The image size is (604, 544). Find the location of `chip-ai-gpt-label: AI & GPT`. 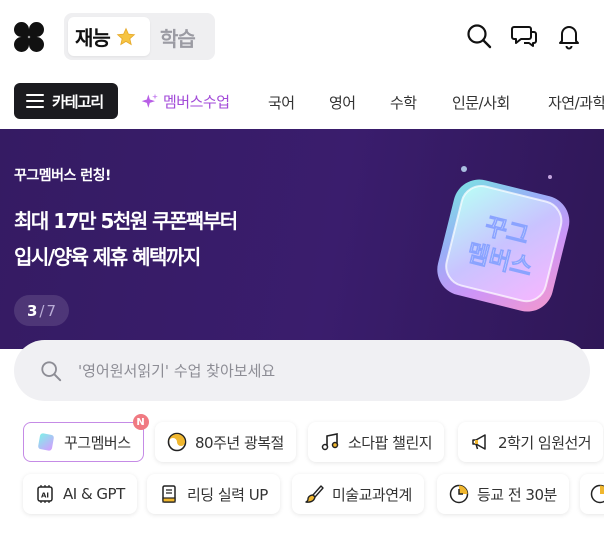

chip-ai-gpt-label: AI & GPT is located at coordinates (94, 494).